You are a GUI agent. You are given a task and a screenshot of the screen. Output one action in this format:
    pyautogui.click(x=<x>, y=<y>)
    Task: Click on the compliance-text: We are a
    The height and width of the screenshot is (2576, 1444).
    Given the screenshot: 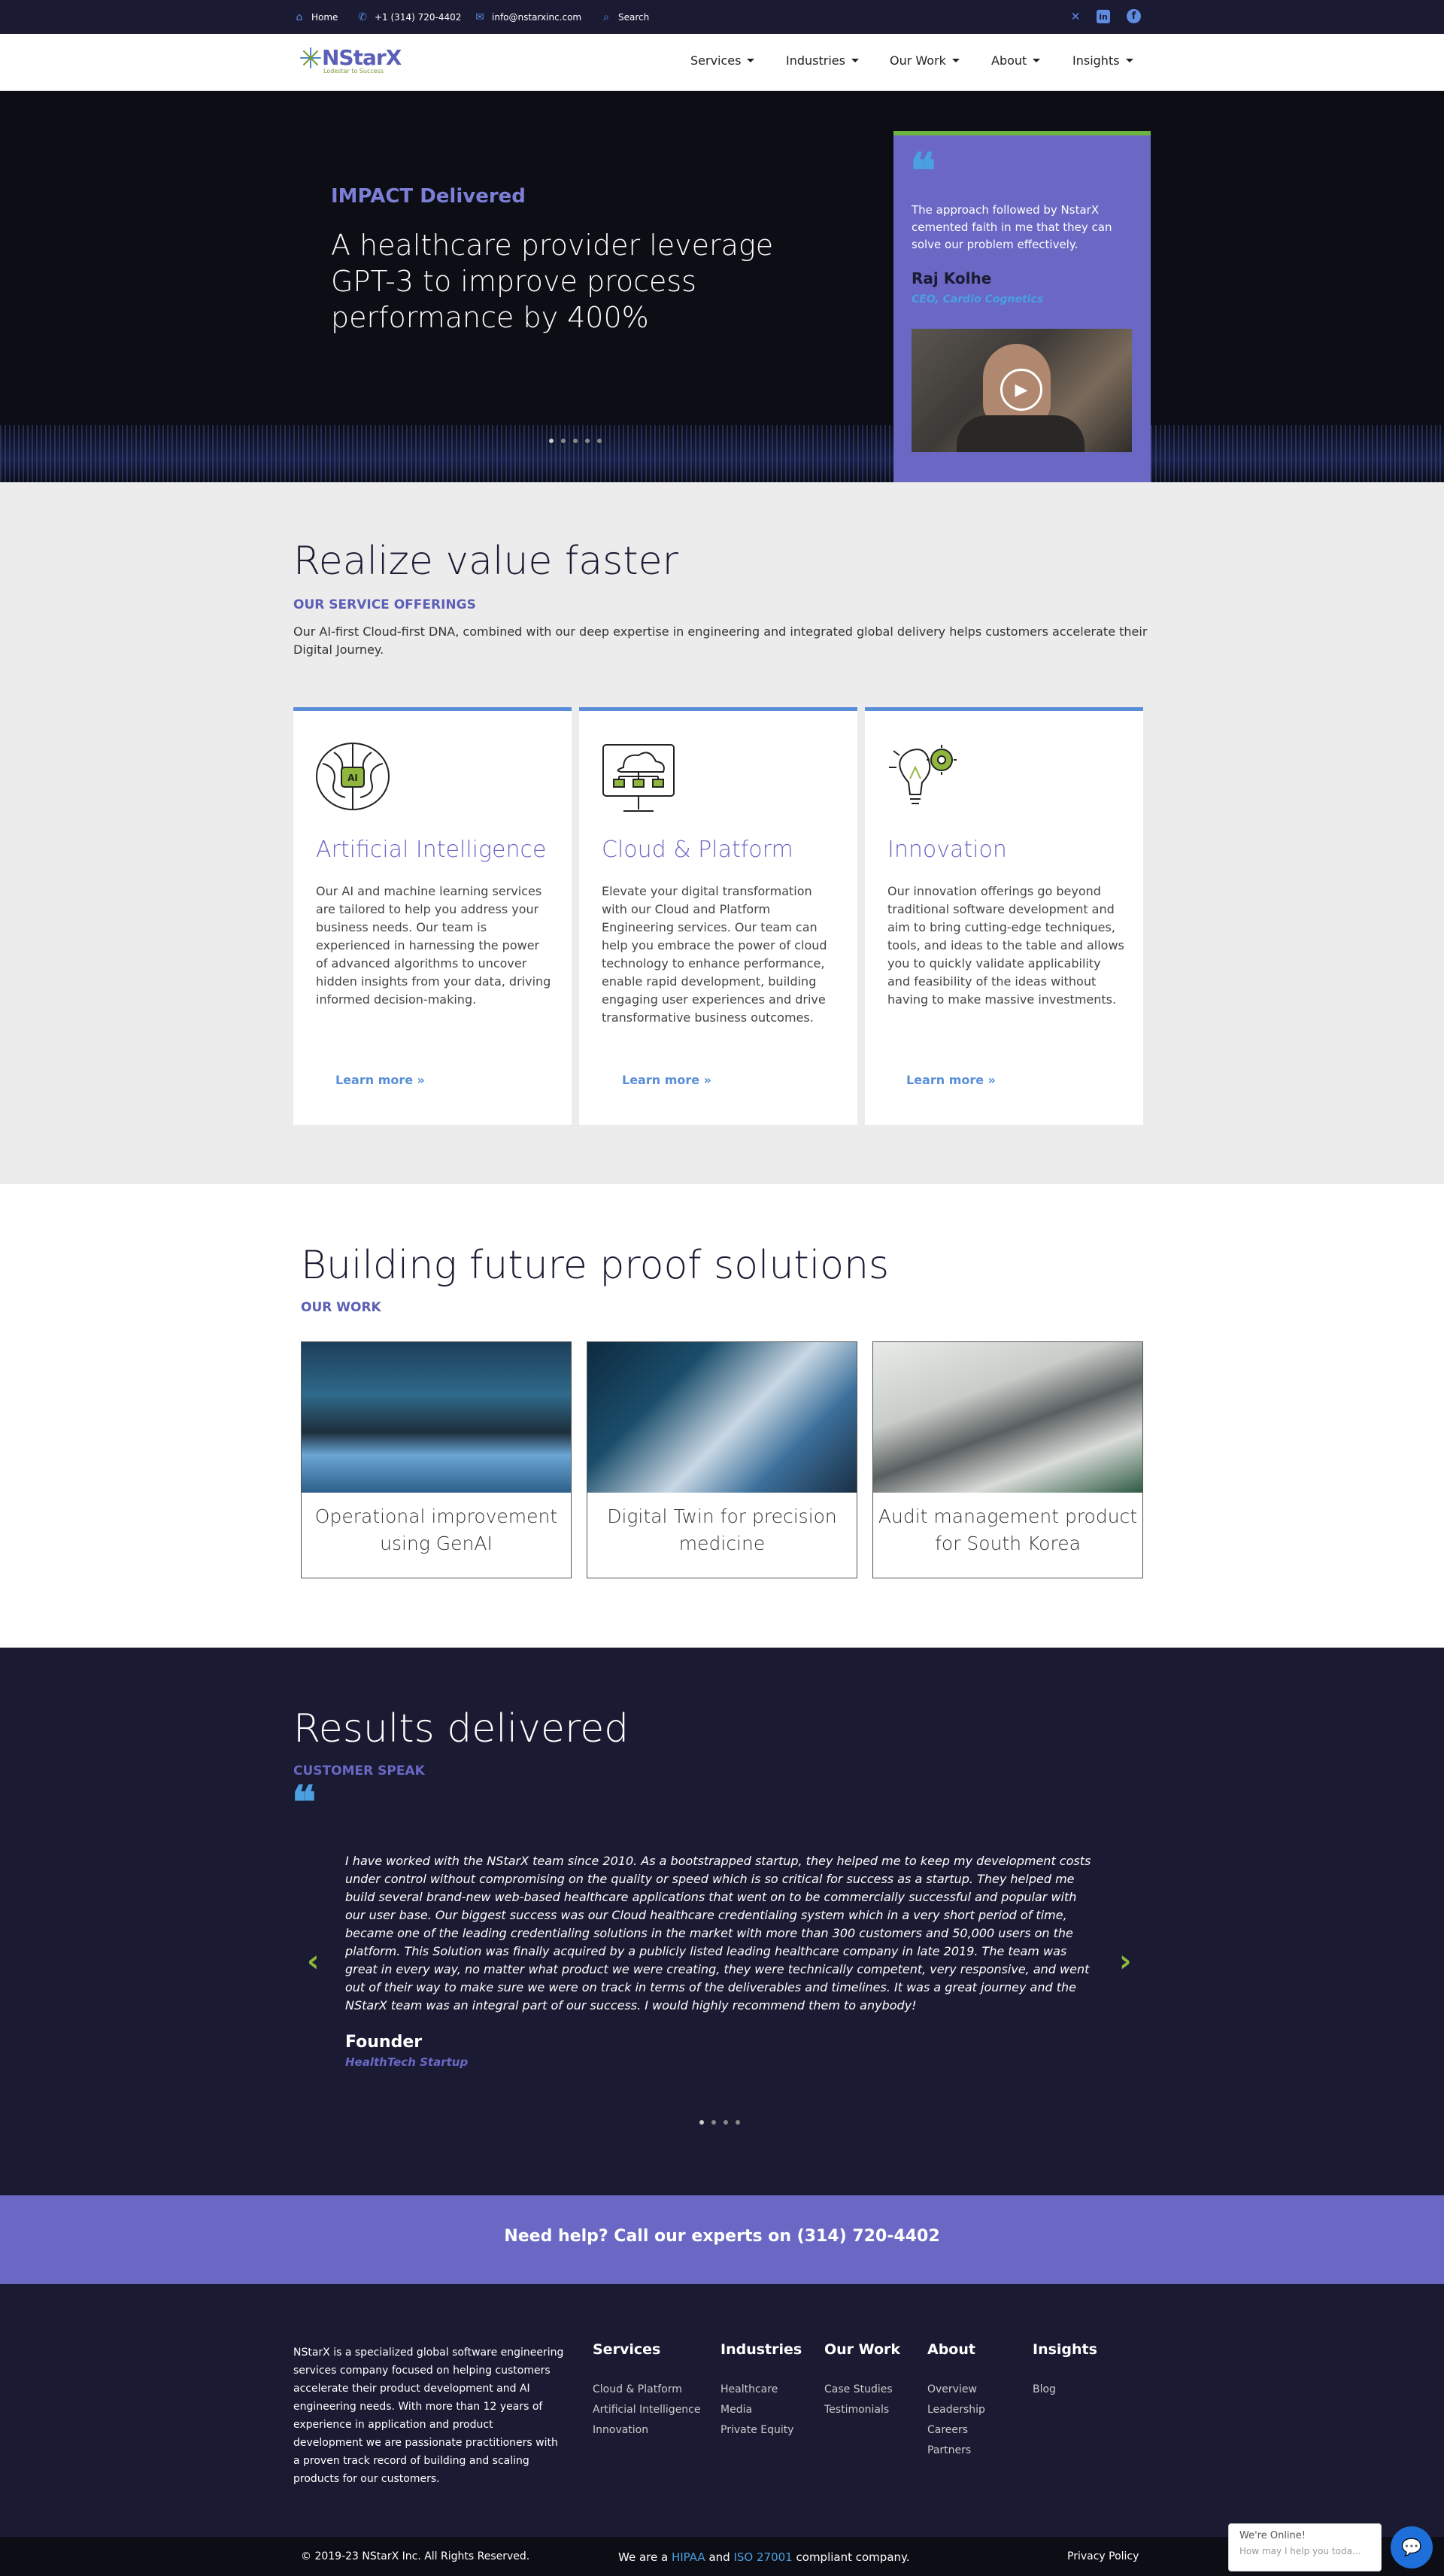 What is the action you would take?
    pyautogui.click(x=643, y=2557)
    